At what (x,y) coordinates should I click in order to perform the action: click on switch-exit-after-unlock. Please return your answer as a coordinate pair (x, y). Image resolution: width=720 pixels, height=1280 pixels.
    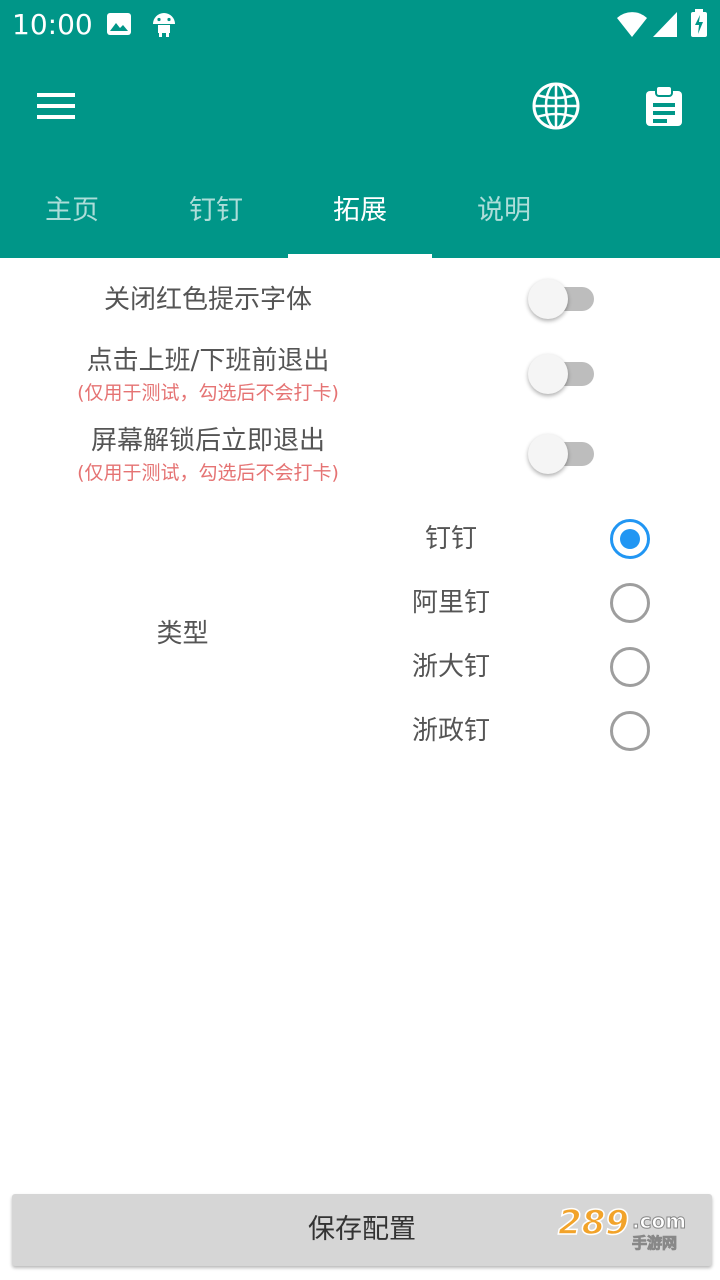
    Looking at the image, I should click on (563, 454).